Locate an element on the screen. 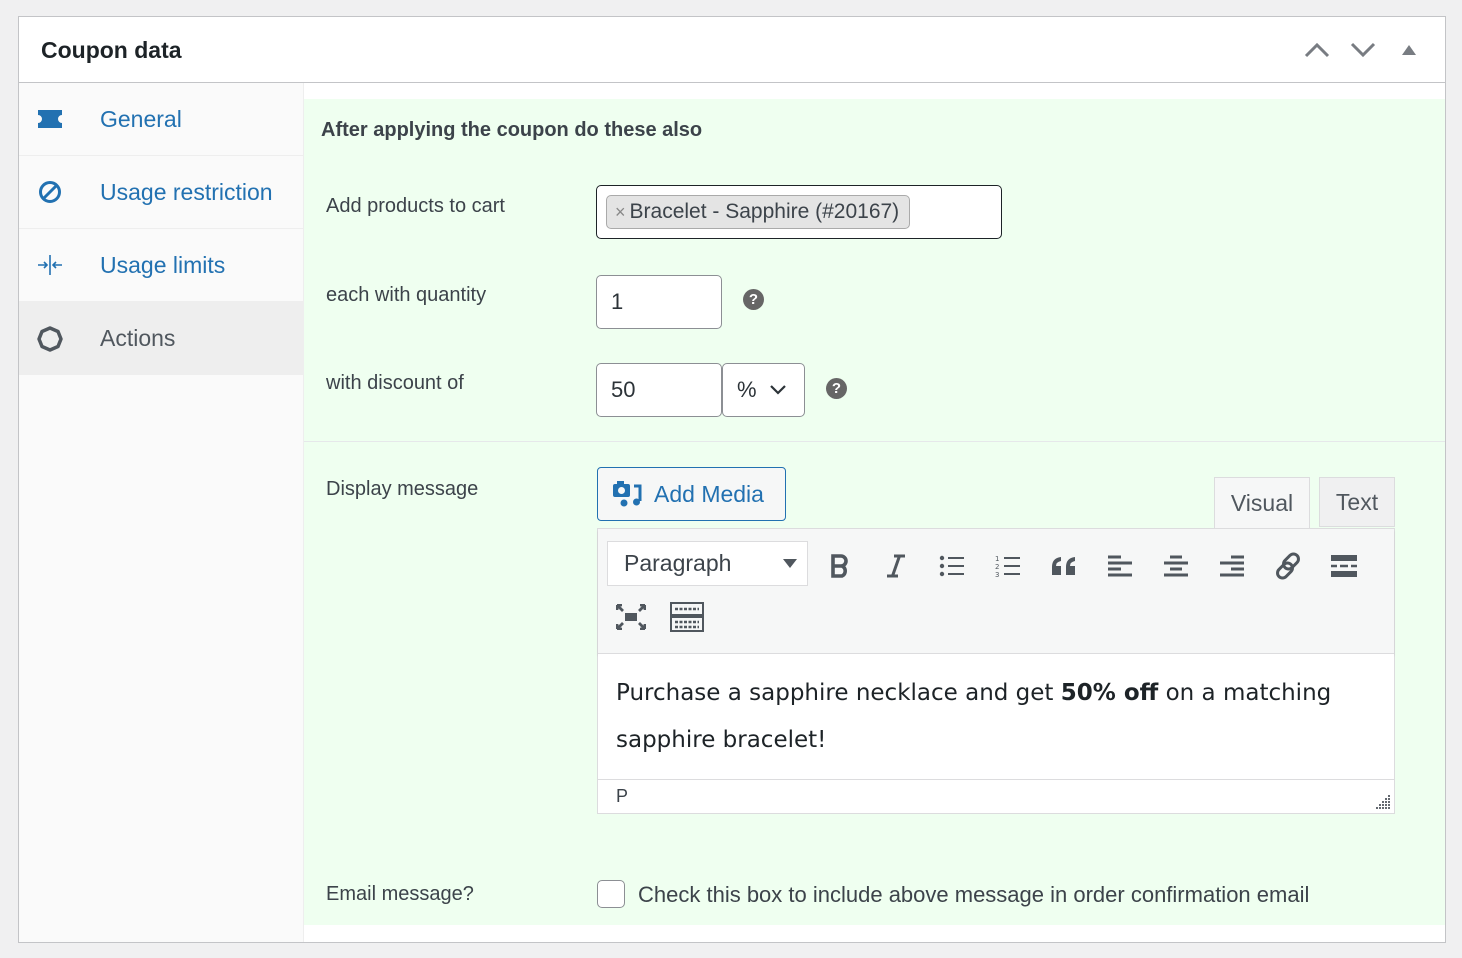 This screenshot has width=1462, height=958. blockquote-icon is located at coordinates (1063, 566).